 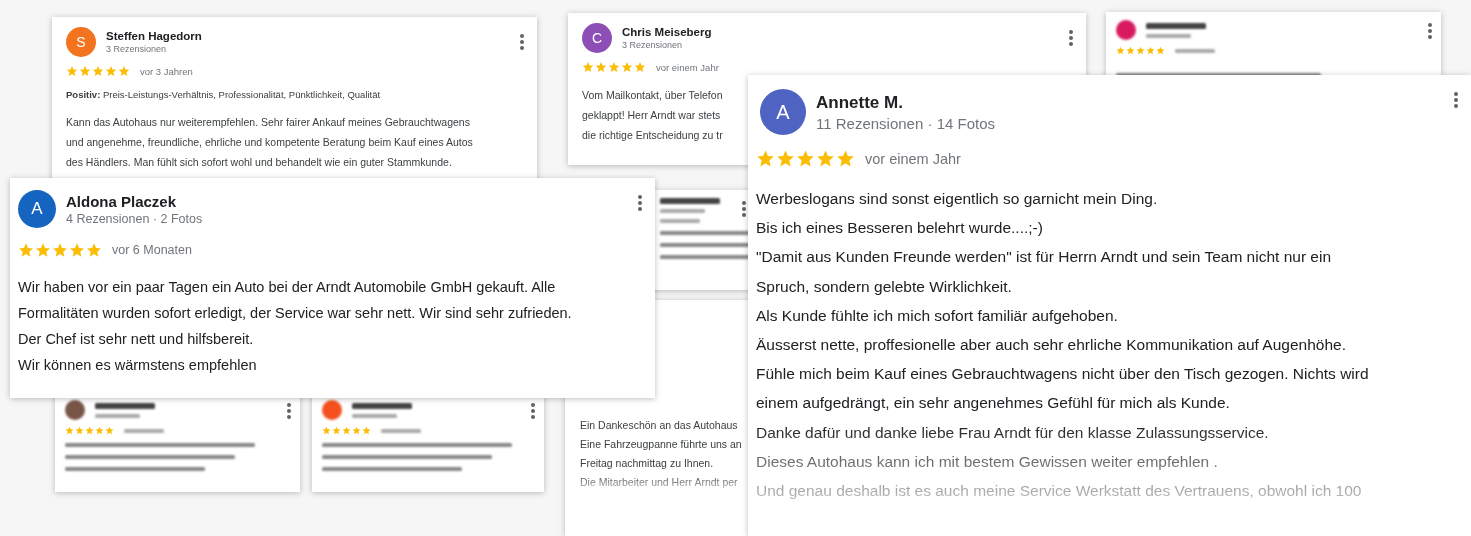 What do you see at coordinates (137, 365) in the screenshot?
I see `review-text: Wir können es wärmstens empfehlen` at bounding box center [137, 365].